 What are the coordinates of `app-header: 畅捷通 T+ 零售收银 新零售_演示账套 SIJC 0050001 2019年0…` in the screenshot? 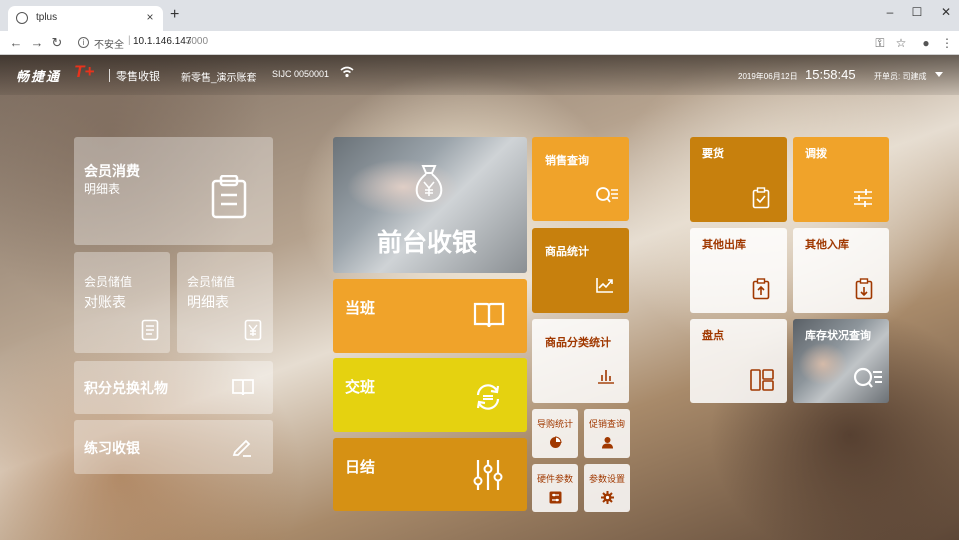 It's located at (479, 75).